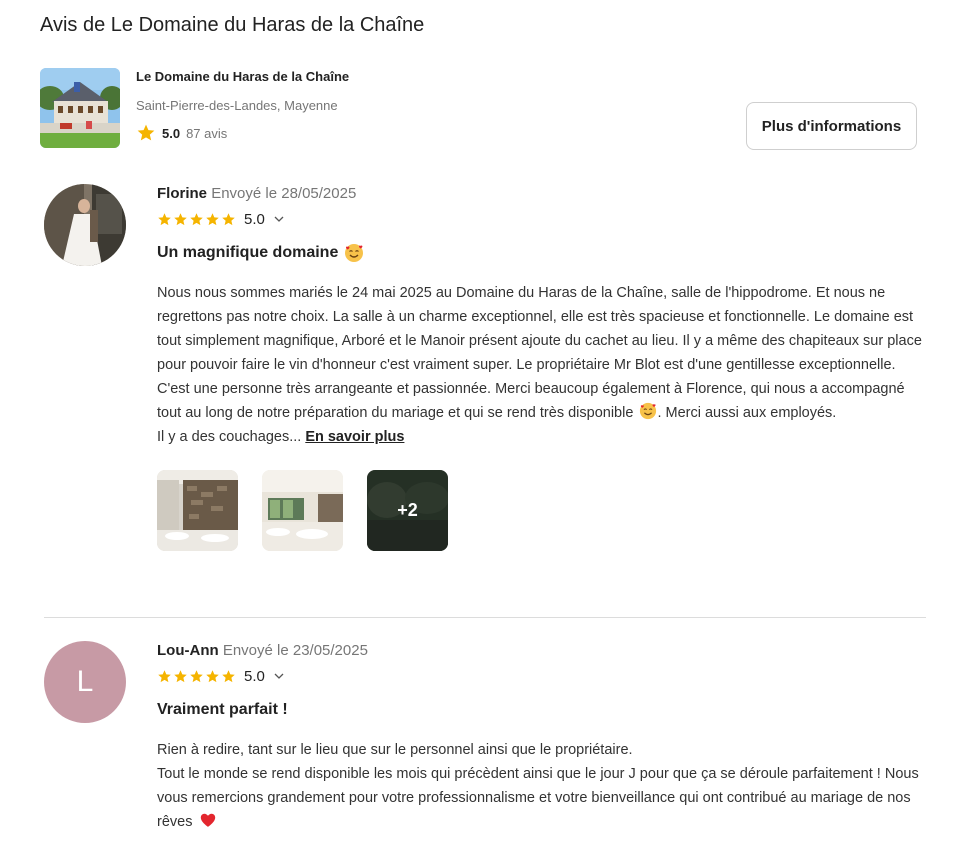  Describe the element at coordinates (85, 682) in the screenshot. I see `avatar: L` at that location.